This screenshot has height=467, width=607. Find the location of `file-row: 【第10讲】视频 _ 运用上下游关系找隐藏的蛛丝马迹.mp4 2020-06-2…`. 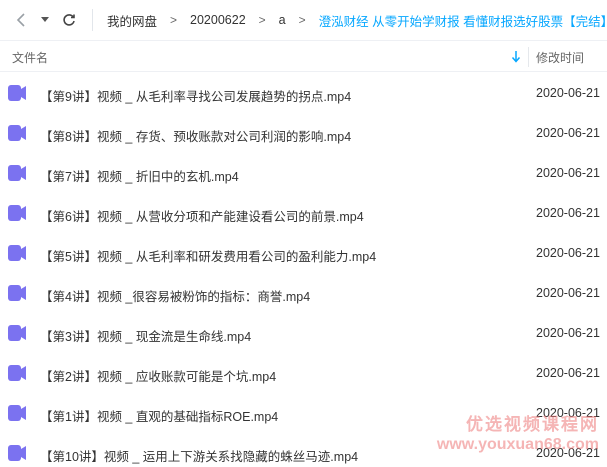

file-row: 【第10讲】视频 _ 运用上下游关系找隐藏的蛛丝马迹.mp4 2020-06-2… is located at coordinates (303, 450).